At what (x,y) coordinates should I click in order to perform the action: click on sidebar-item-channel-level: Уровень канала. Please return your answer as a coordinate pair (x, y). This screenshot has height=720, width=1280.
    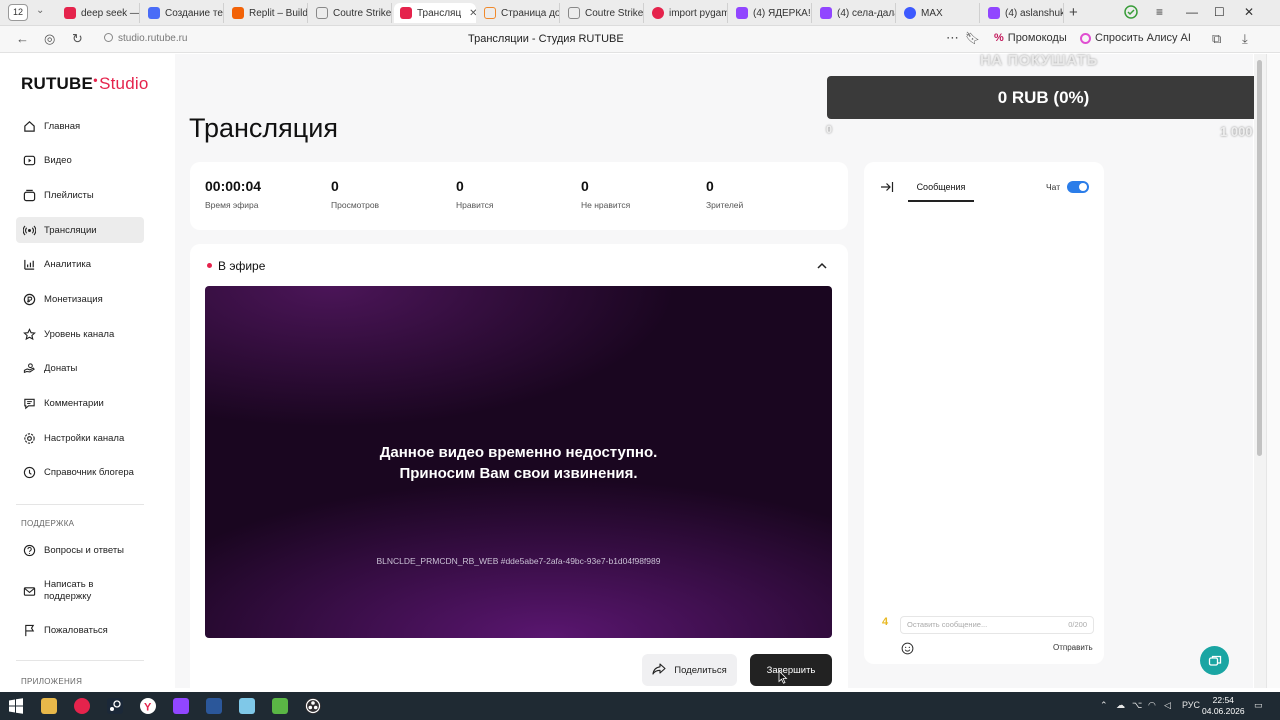
    Looking at the image, I should click on (80, 334).